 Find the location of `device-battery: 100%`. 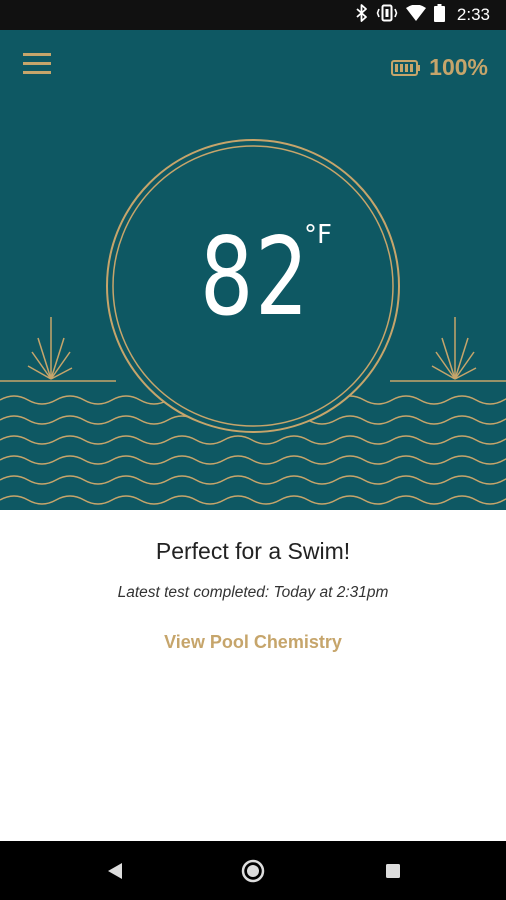

device-battery: 100% is located at coordinates (439, 67).